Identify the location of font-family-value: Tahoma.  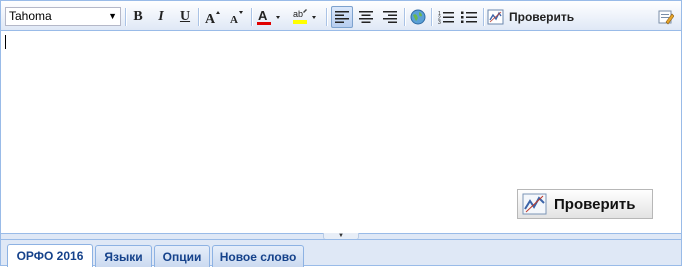
(30, 16).